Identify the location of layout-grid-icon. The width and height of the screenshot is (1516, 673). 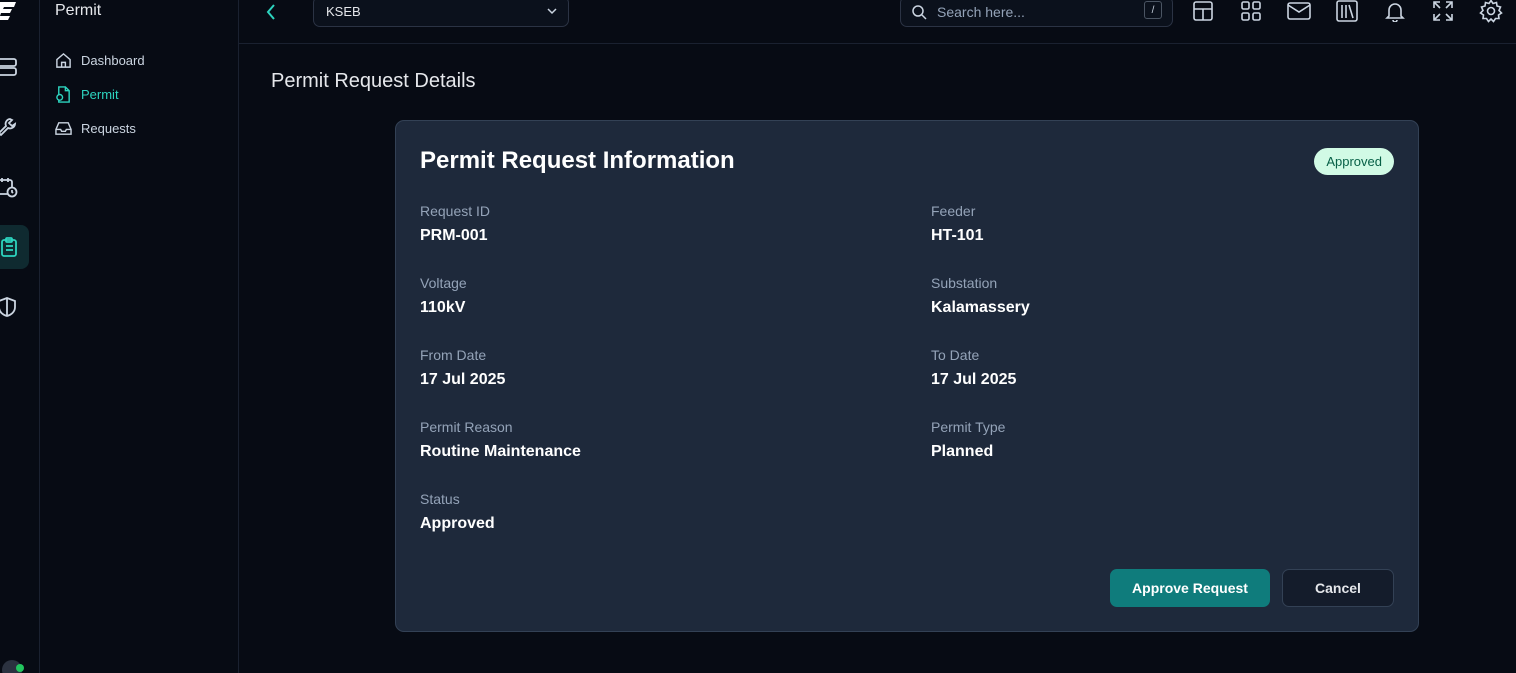
(1203, 12).